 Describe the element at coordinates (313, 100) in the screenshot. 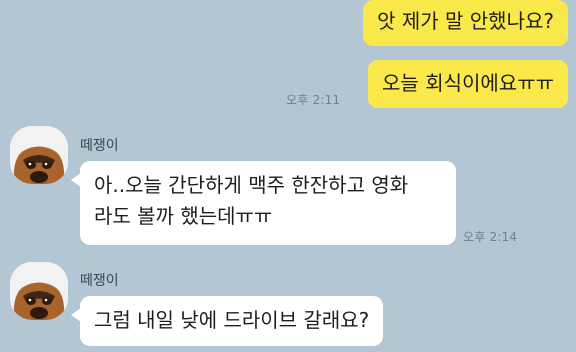

I see `message-timestamp: 오후 2:11` at that location.